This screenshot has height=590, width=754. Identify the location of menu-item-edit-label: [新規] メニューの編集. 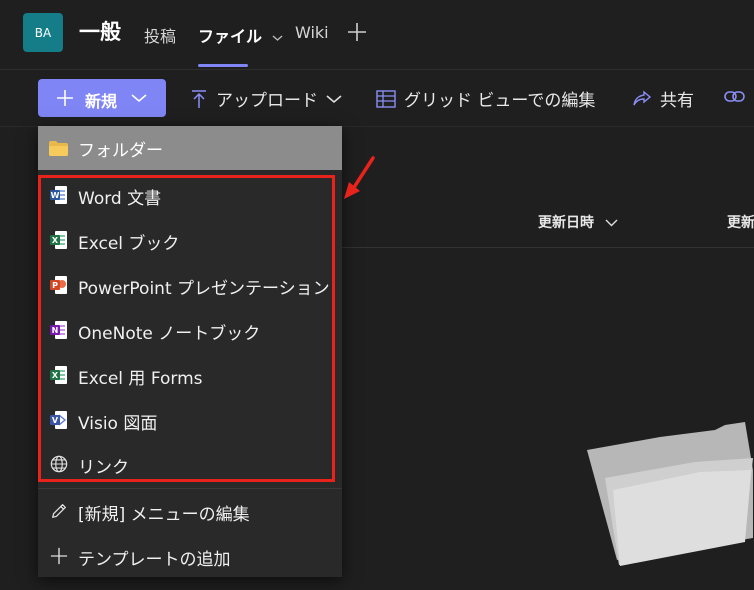
(164, 515).